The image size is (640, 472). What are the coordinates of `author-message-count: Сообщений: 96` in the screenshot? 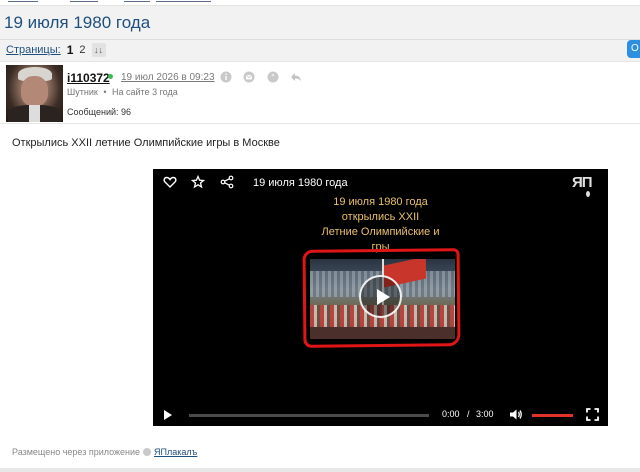 It's located at (99, 112).